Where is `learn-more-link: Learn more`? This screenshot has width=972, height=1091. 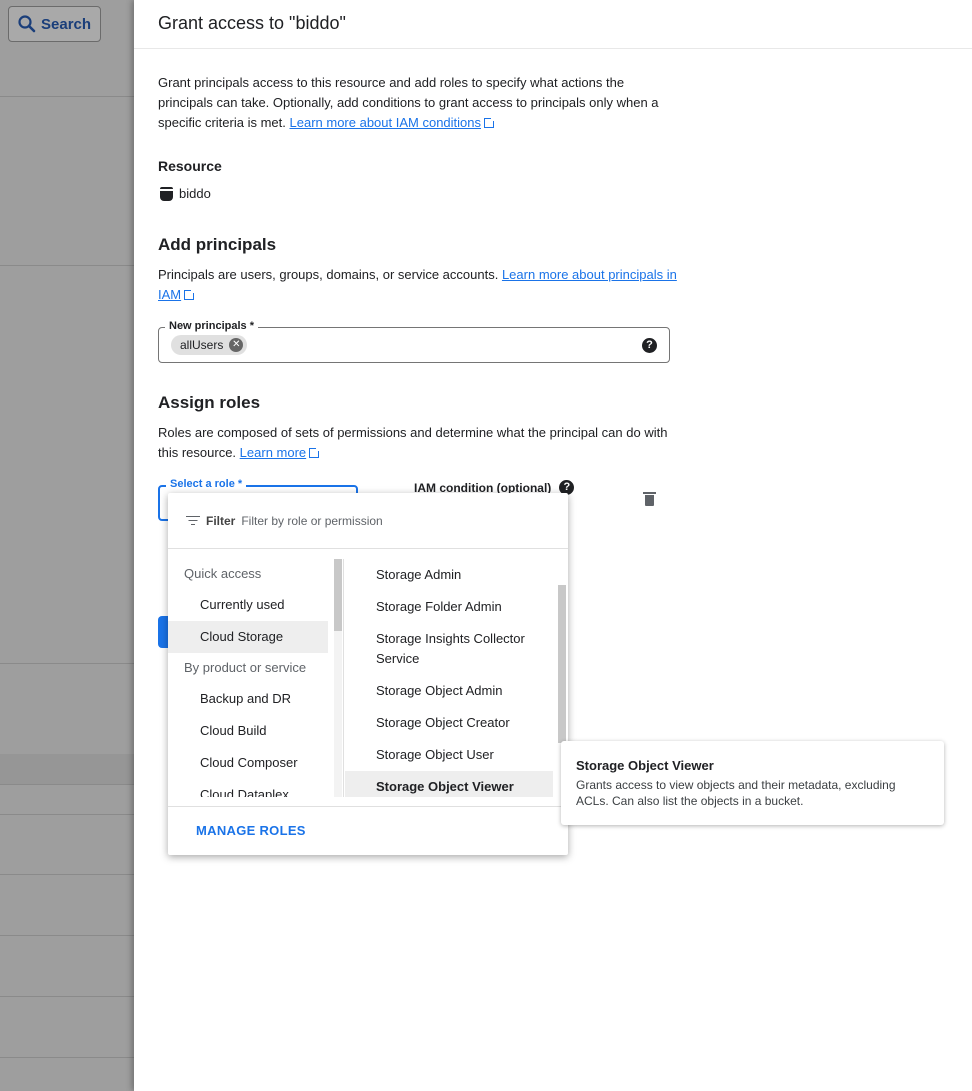 learn-more-link: Learn more is located at coordinates (280, 452).